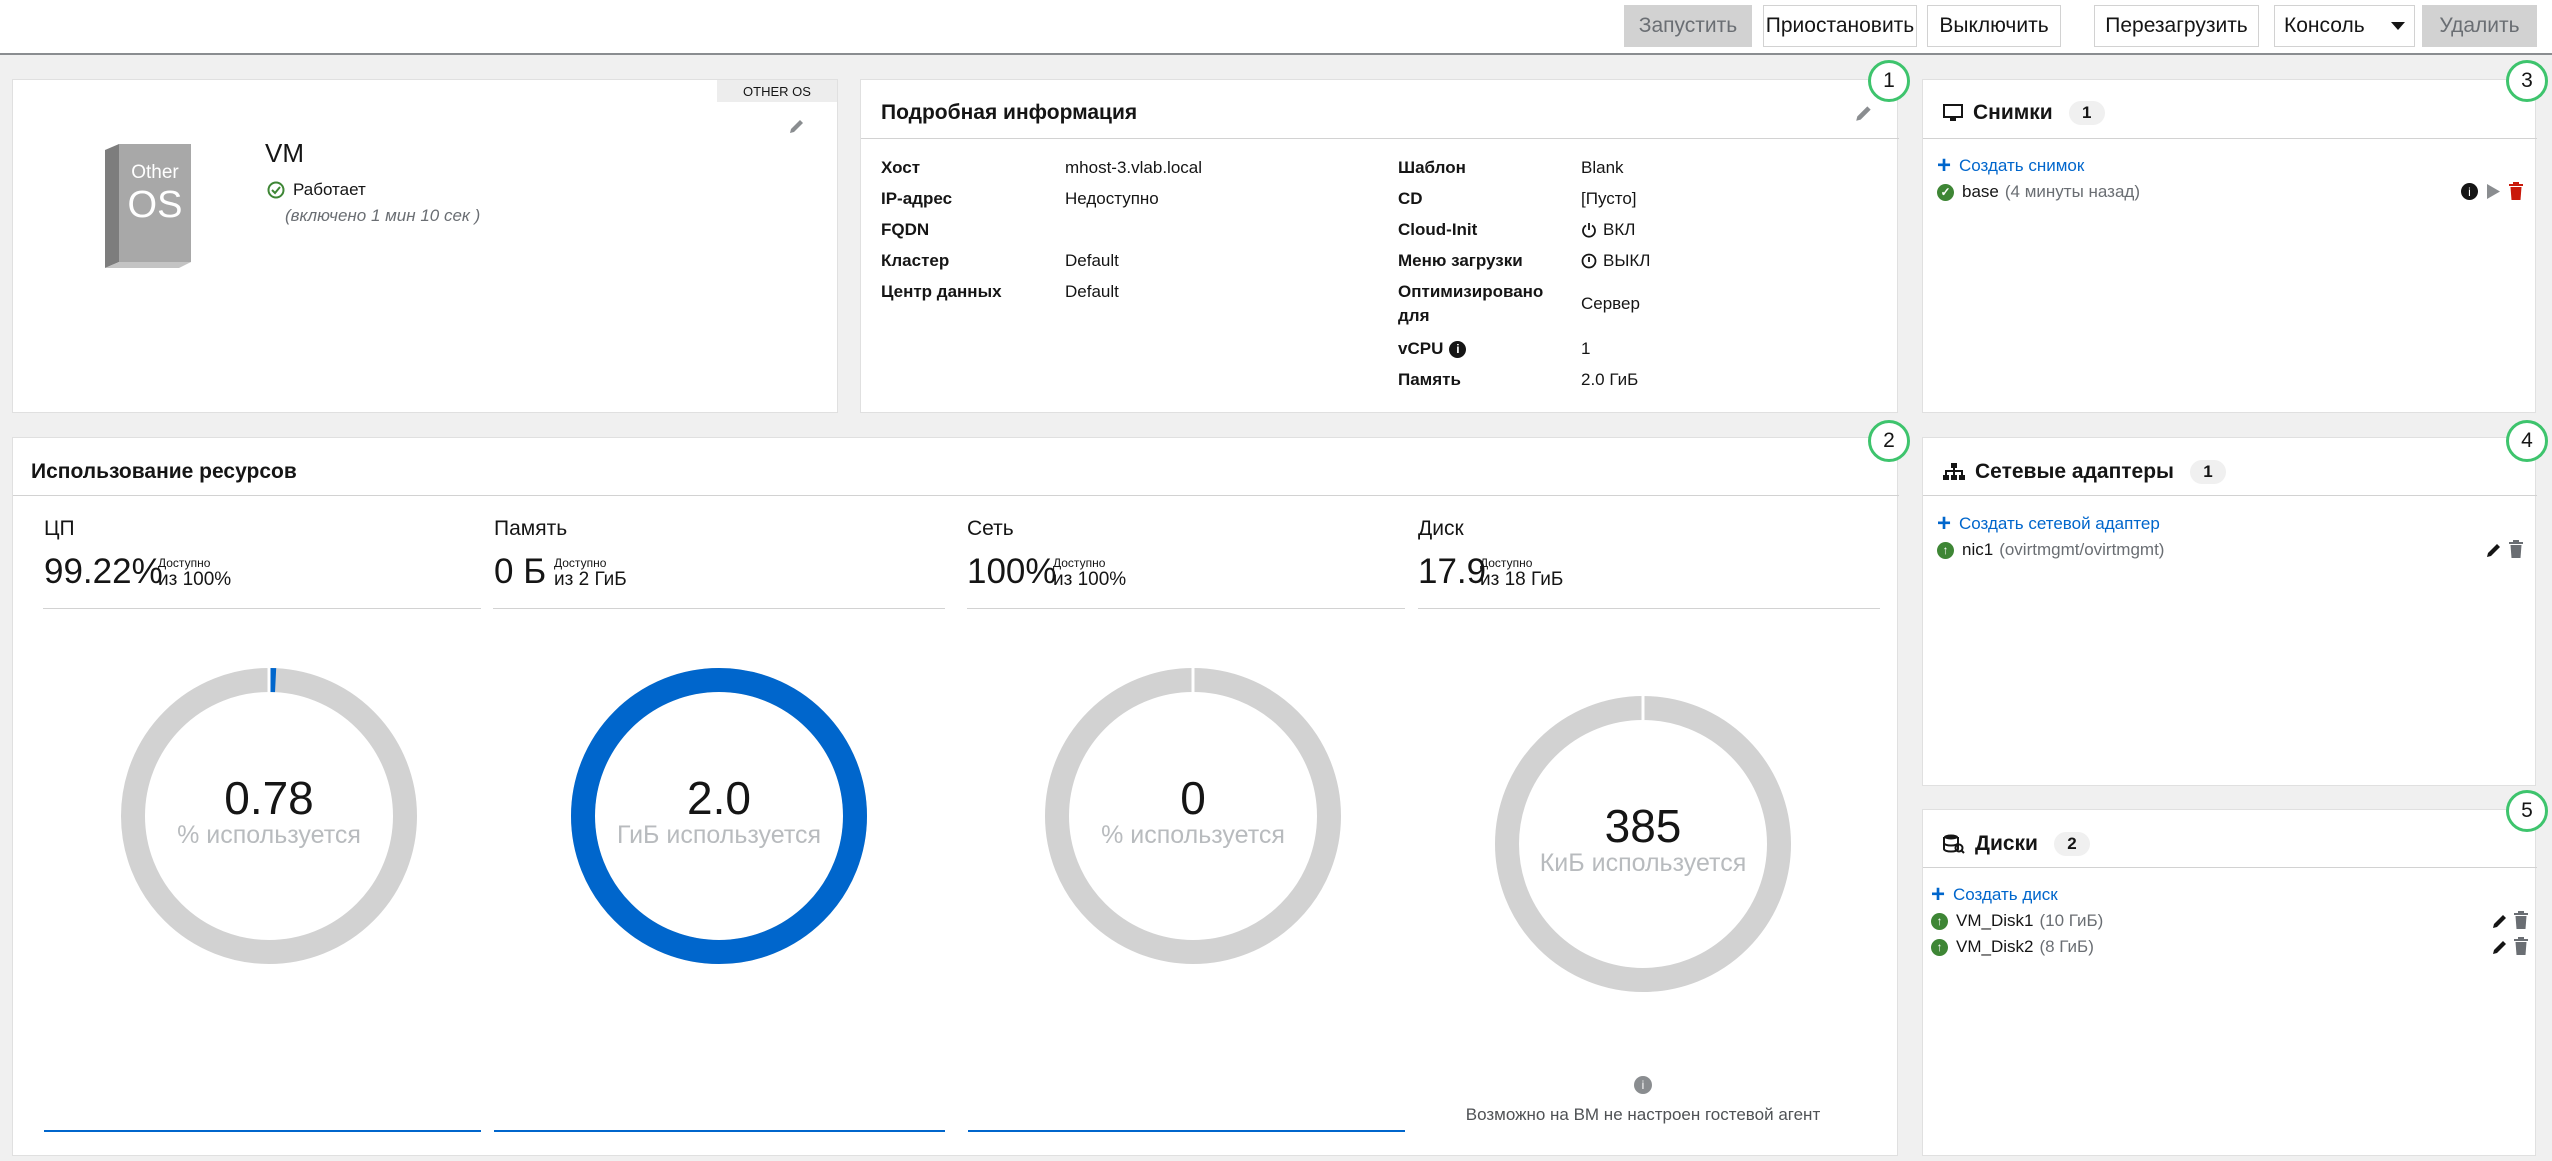 The width and height of the screenshot is (2552, 1161). Describe the element at coordinates (2527, 81) in the screenshot. I see `section-number-3: 3` at that location.